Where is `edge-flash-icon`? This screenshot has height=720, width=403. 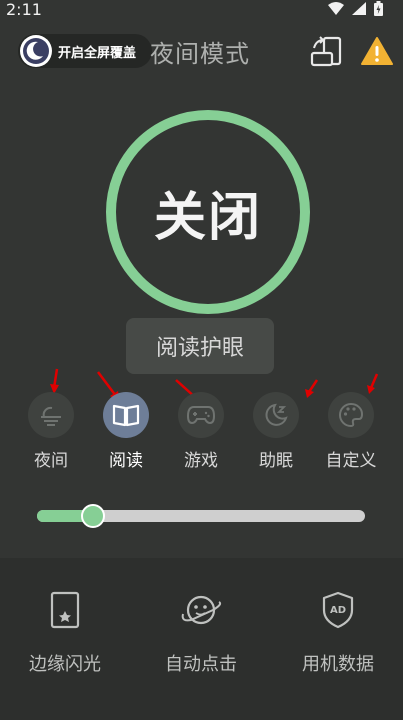
edge-flash-icon is located at coordinates (65, 610).